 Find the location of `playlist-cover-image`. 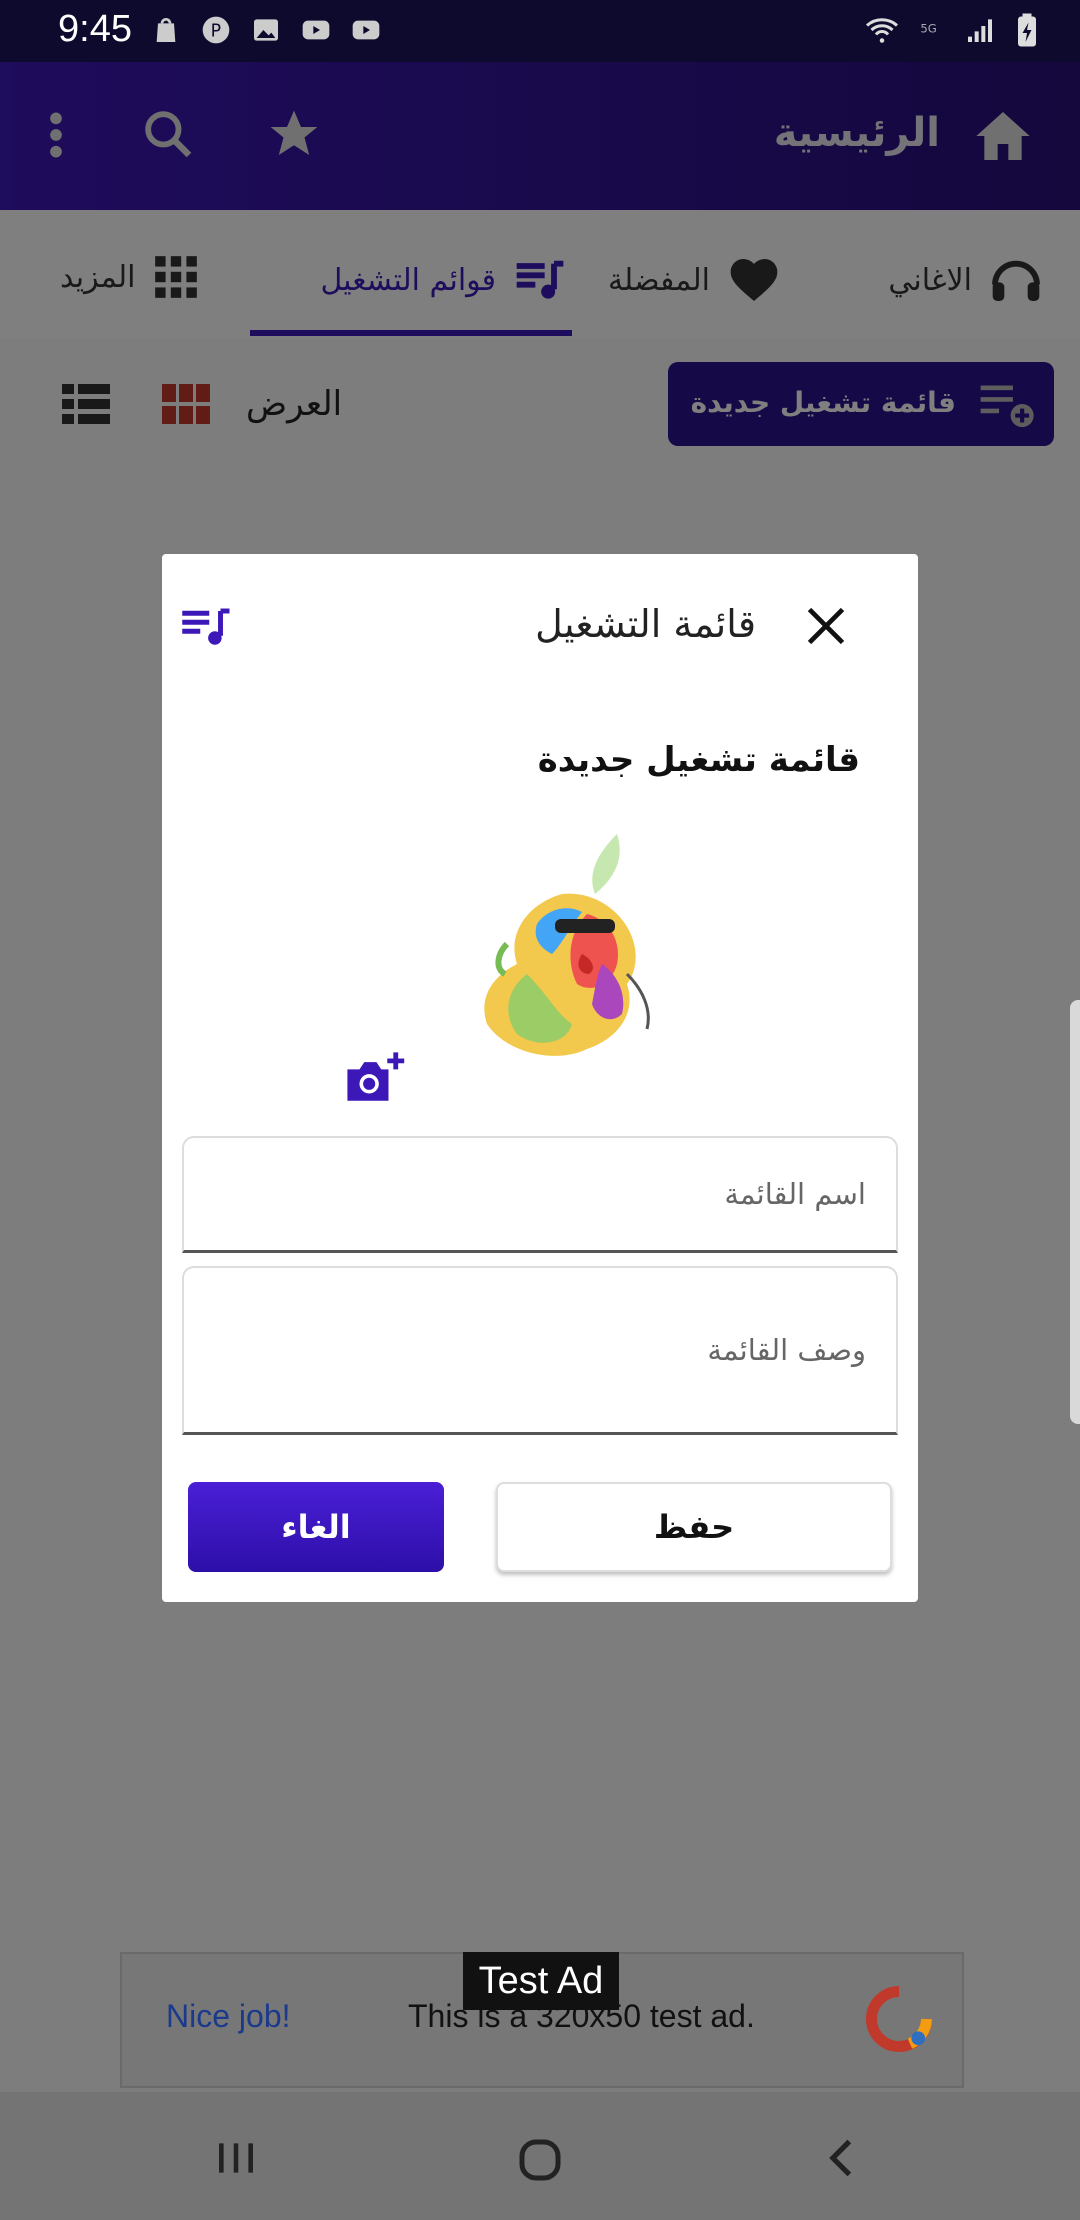

playlist-cover-image is located at coordinates (575, 944).